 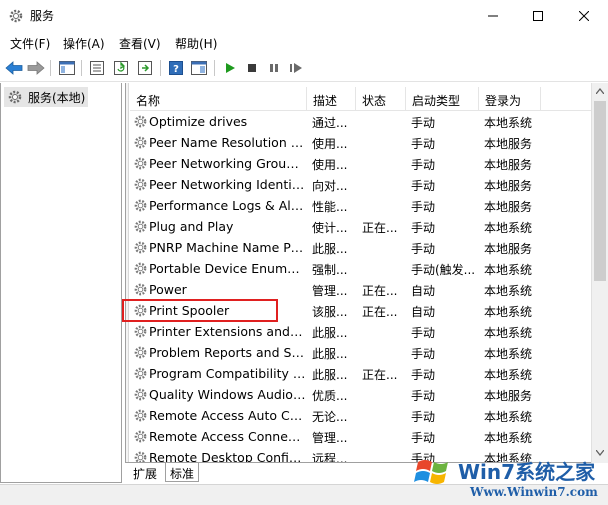 I want to click on watermark-url: Www.Winwin7.com, so click(x=534, y=492).